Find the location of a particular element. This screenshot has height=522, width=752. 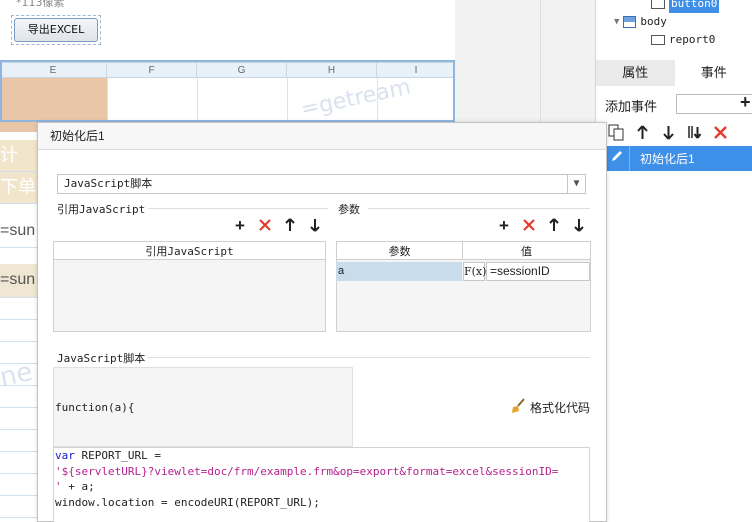

broom-icon is located at coordinates (518, 407).